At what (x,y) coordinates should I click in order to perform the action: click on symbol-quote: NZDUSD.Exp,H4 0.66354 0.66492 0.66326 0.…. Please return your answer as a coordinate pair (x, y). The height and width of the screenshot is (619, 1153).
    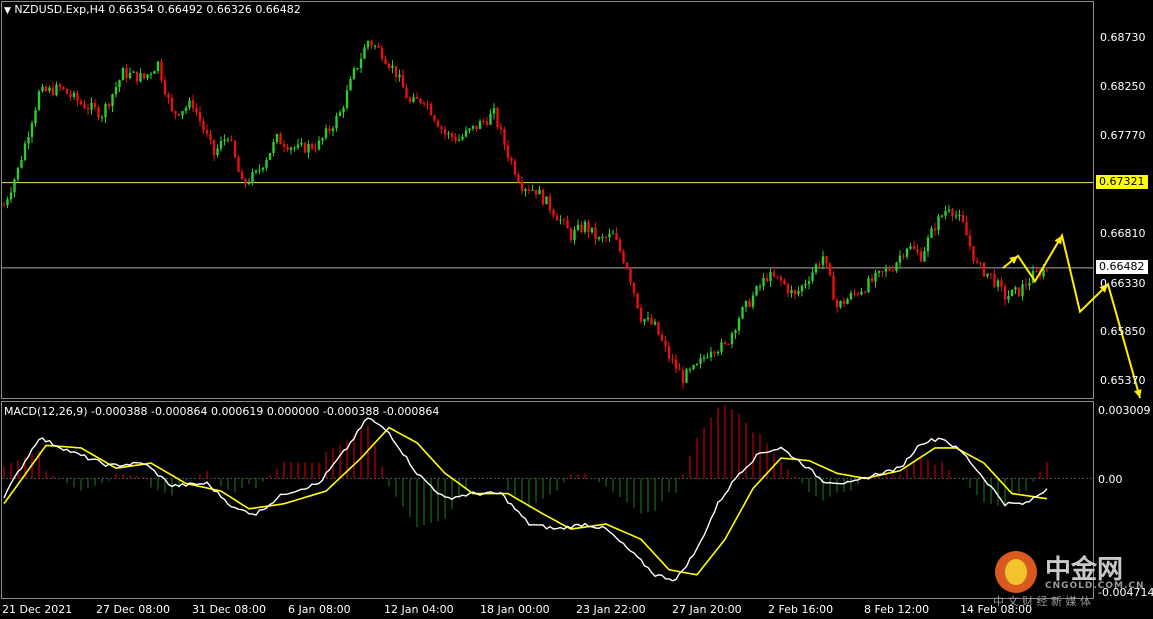
    Looking at the image, I should click on (157, 9).